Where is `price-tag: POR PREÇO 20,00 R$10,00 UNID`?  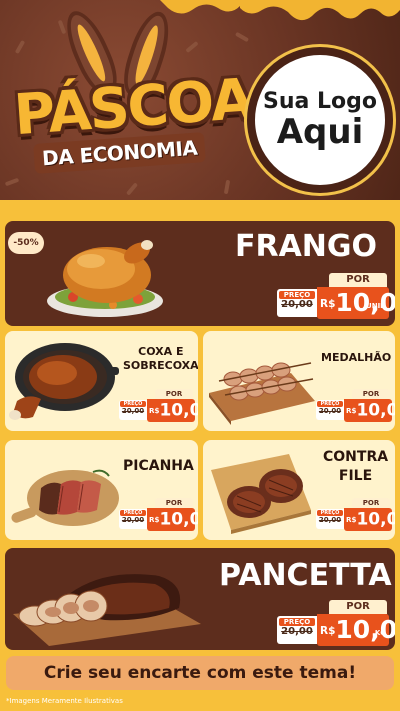 price-tag: POR PREÇO 20,00 R$10,00 UNID is located at coordinates (336, 297).